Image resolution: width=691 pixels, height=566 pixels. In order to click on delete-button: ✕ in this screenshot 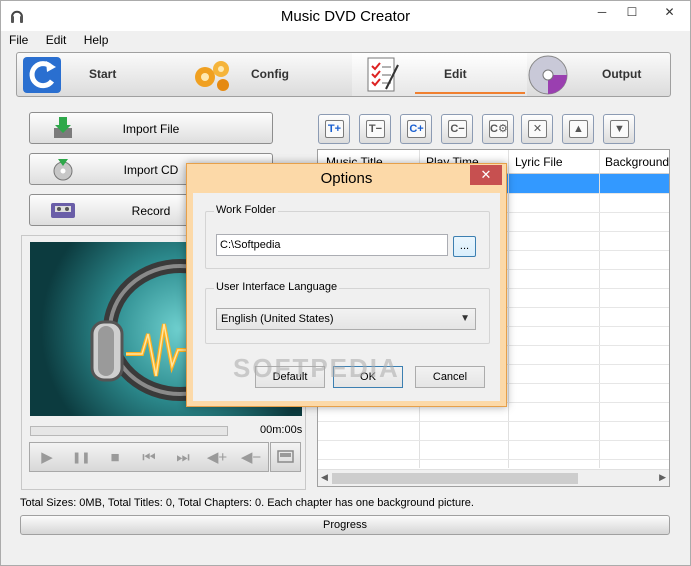, I will do `click(537, 129)`.